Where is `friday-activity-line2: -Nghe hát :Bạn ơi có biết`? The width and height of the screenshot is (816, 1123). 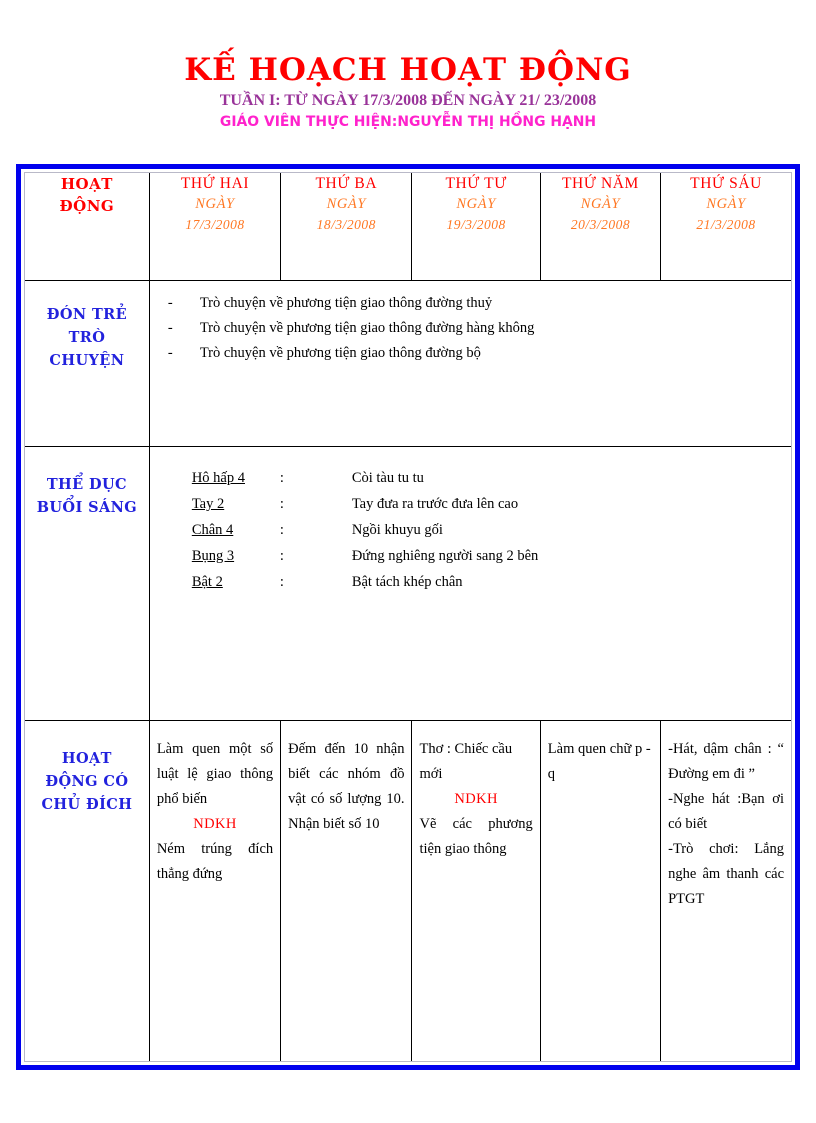 friday-activity-line2: -Nghe hát :Bạn ơi có biết is located at coordinates (726, 811).